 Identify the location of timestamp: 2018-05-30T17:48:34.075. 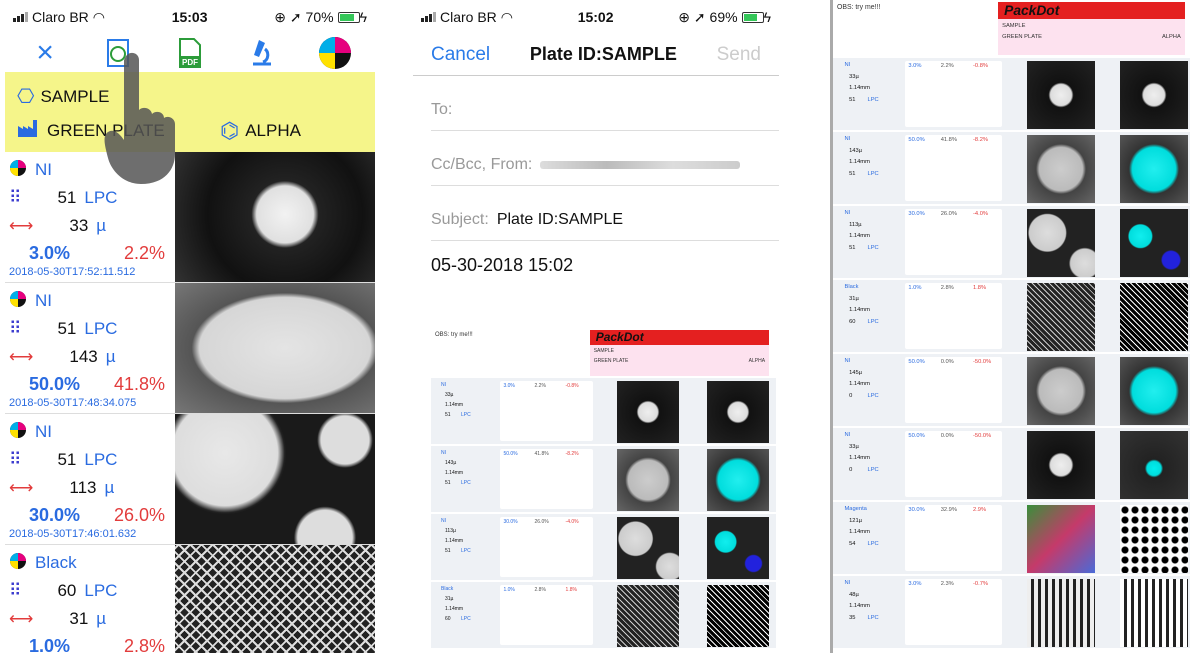
(73, 403).